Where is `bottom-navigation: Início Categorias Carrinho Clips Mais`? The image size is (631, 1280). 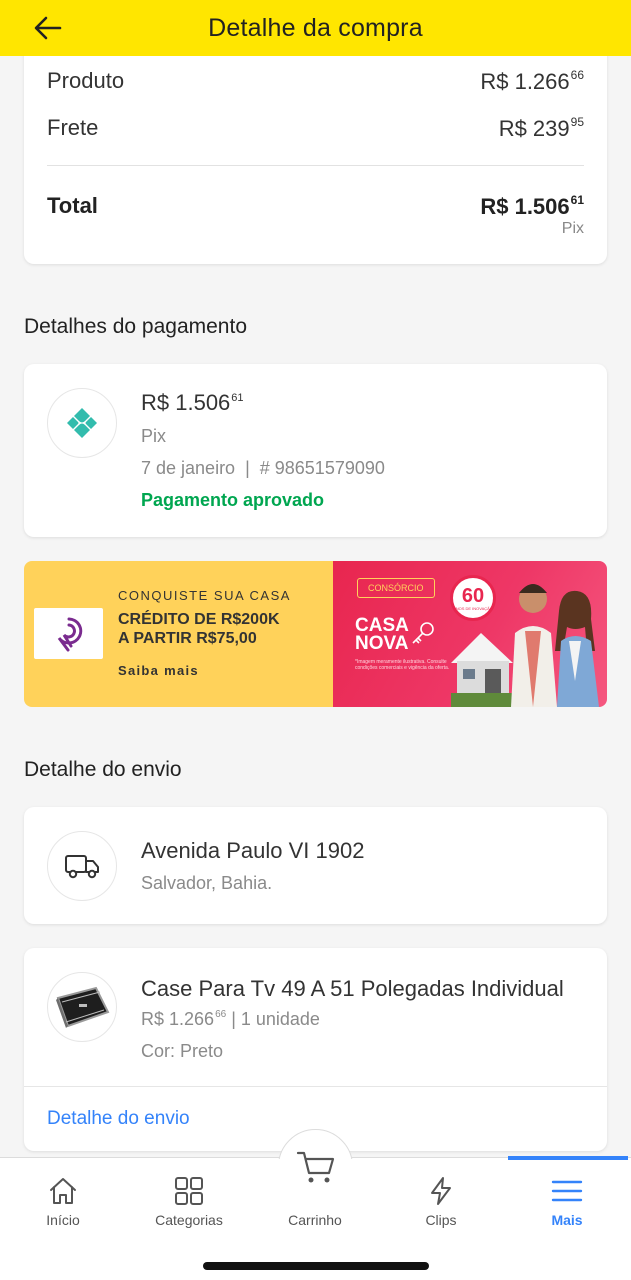
bottom-navigation: Início Categorias Carrinho Clips Mais is located at coordinates (315, 1204).